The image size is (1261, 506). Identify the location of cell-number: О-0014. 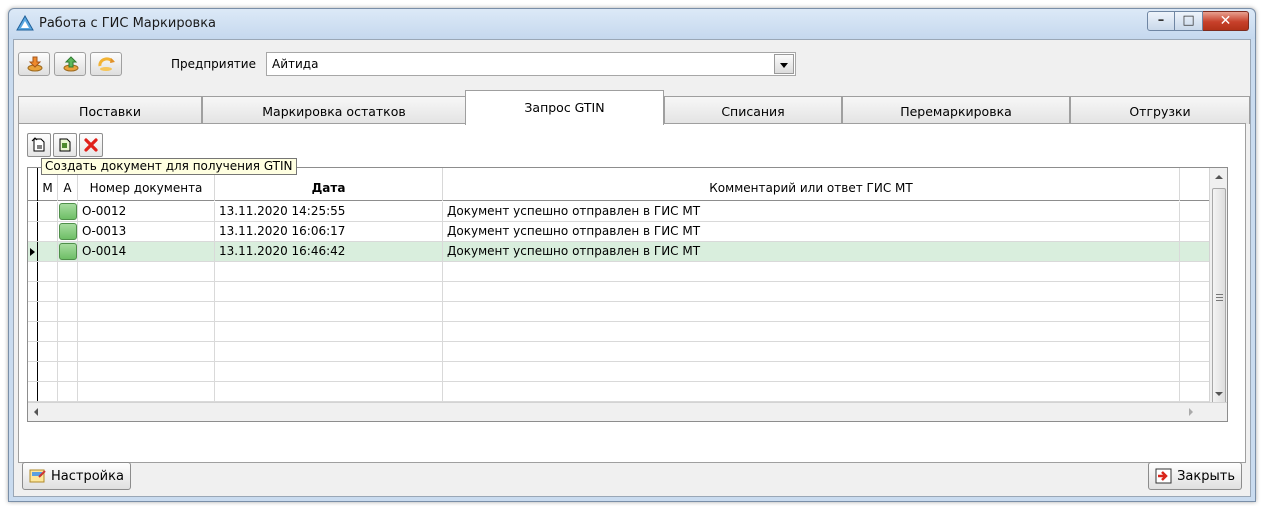
(146, 251).